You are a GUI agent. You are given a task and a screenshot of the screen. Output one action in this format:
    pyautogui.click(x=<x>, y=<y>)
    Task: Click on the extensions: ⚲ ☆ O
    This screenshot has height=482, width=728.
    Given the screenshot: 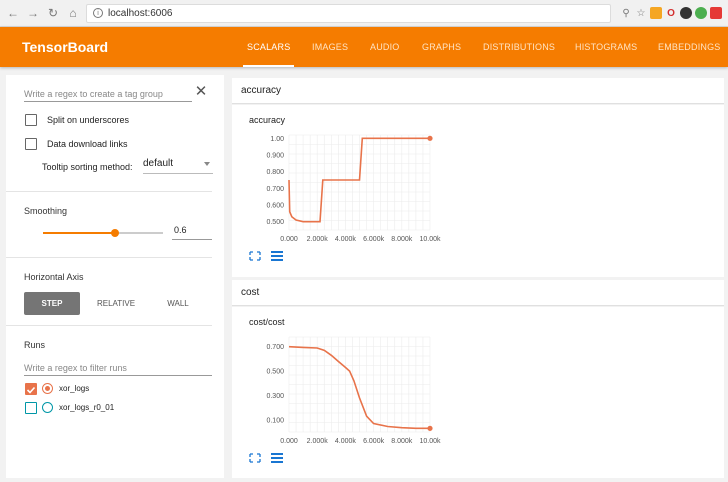 What is the action you would take?
    pyautogui.click(x=669, y=13)
    